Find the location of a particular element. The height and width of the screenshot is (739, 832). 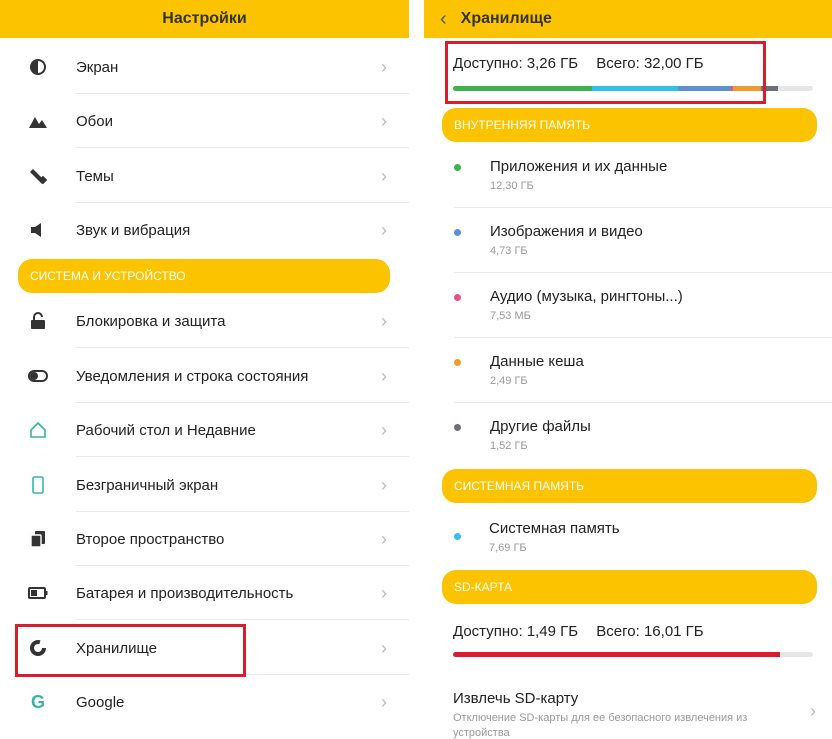

storage-item-cache: Данные кеша 2,49 ГБ is located at coordinates (628, 370).